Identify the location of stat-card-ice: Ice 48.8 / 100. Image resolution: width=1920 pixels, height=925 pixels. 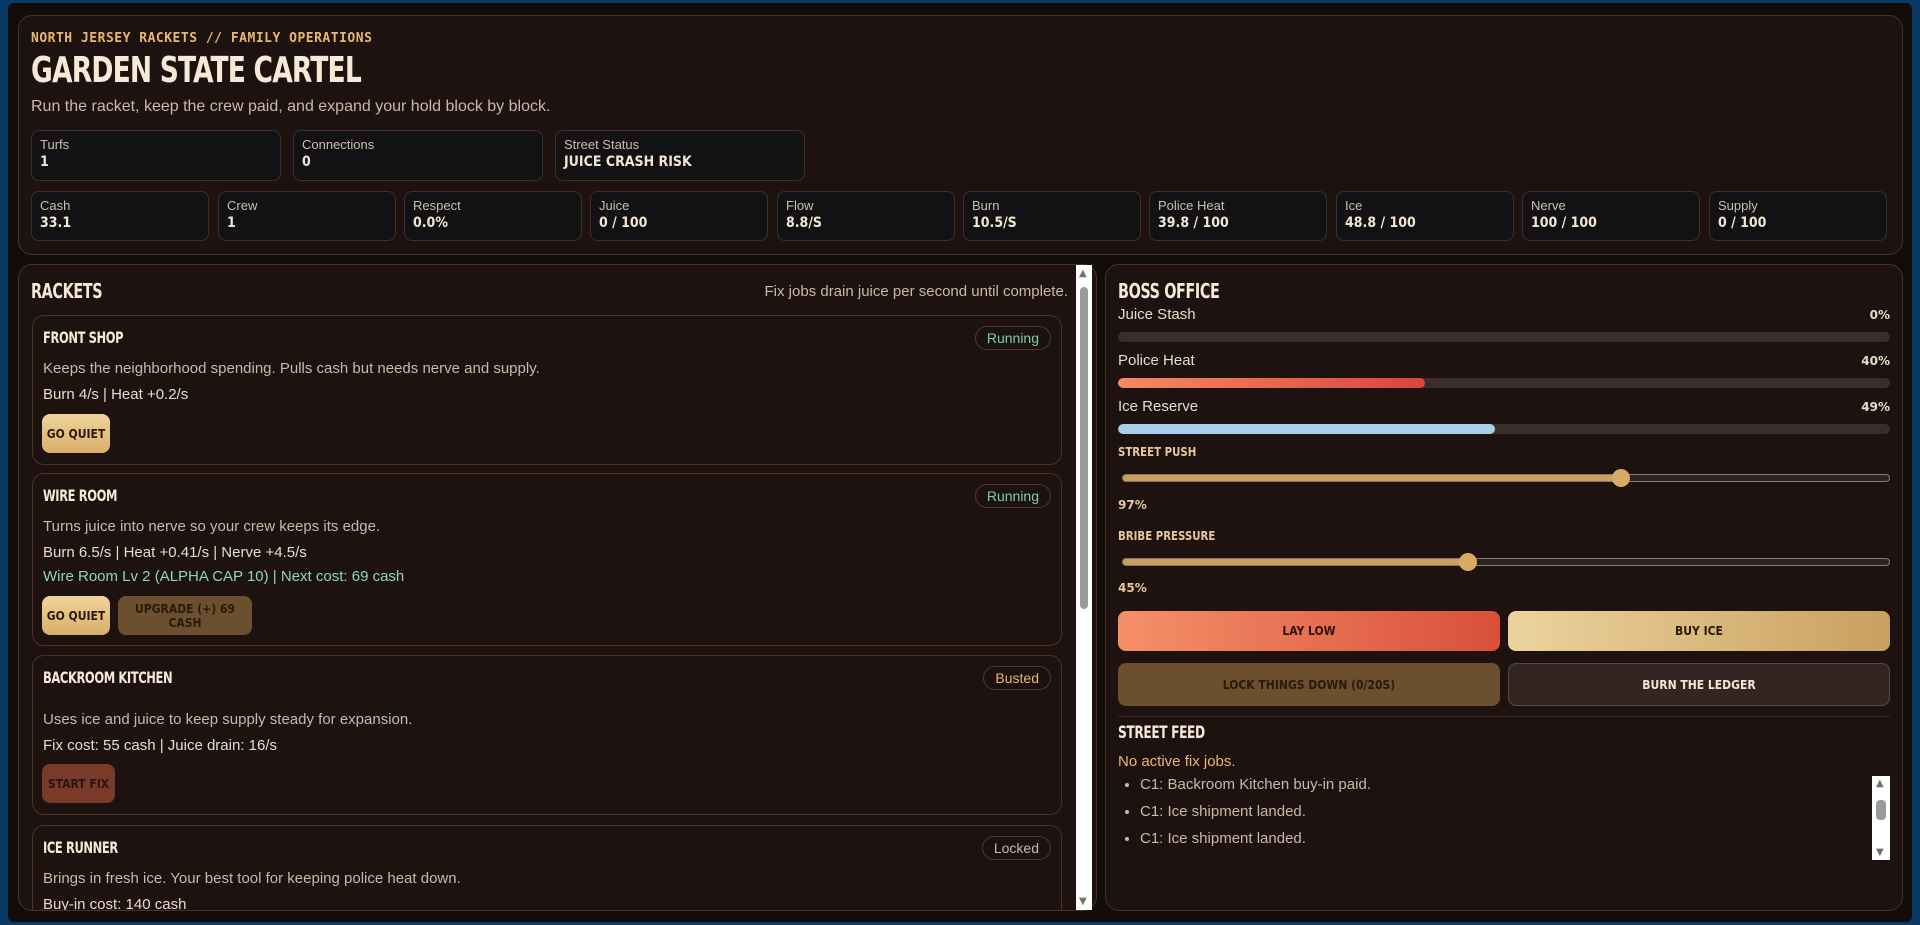
(1425, 216).